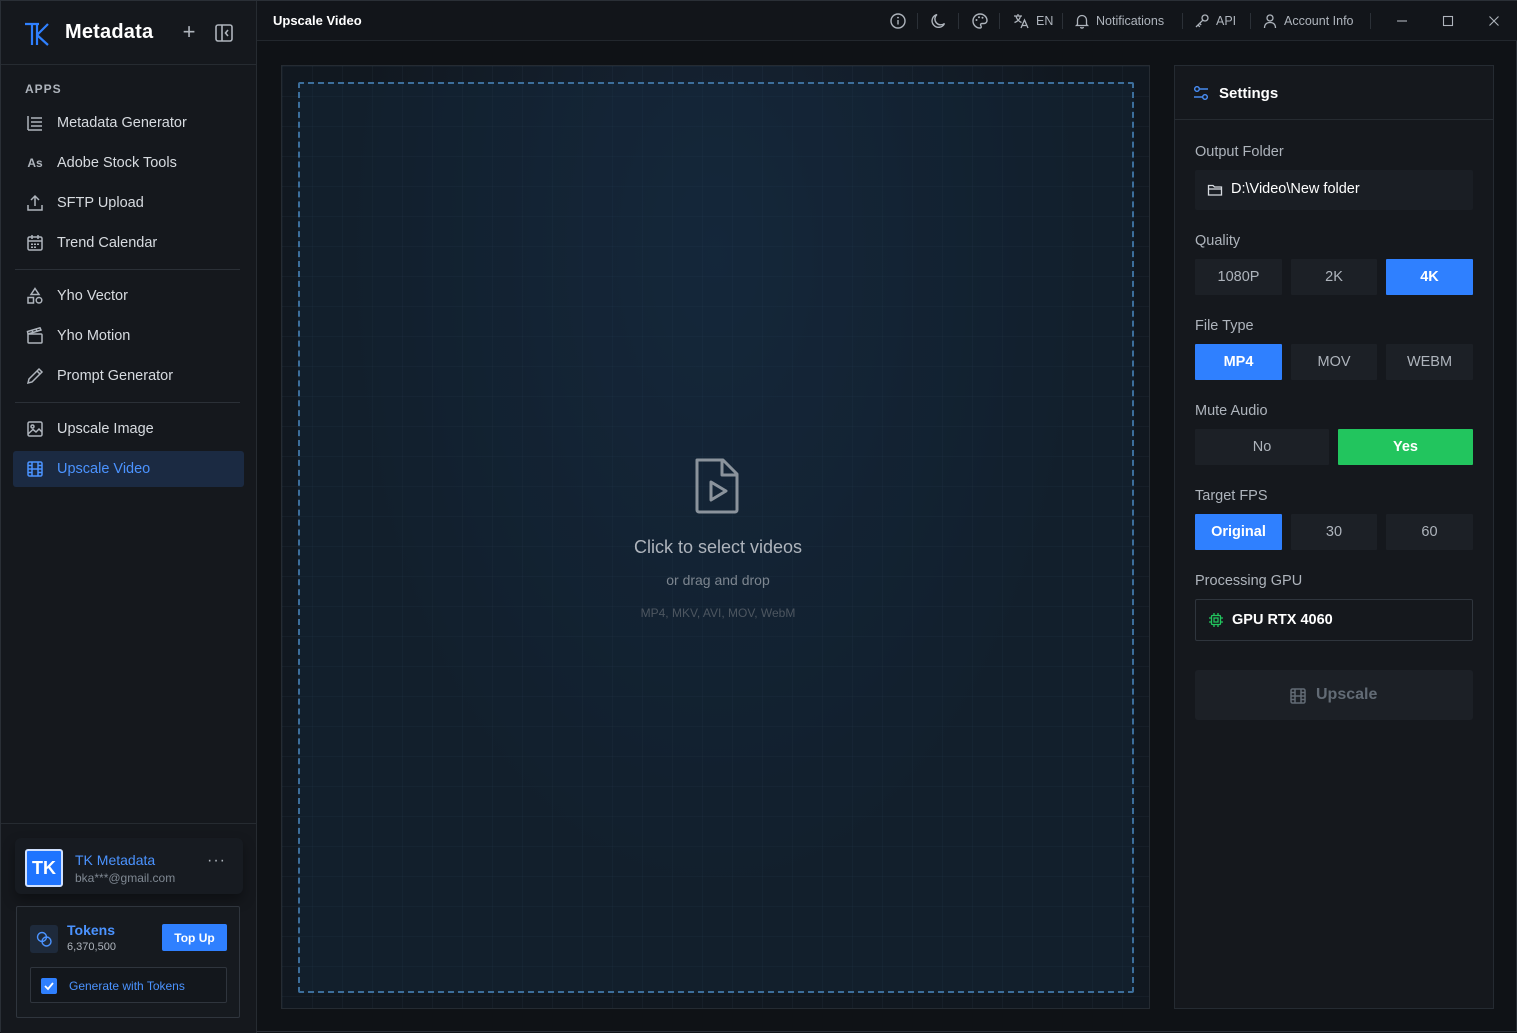 The width and height of the screenshot is (1517, 1033). I want to click on user-name: TK Metadata, so click(115, 860).